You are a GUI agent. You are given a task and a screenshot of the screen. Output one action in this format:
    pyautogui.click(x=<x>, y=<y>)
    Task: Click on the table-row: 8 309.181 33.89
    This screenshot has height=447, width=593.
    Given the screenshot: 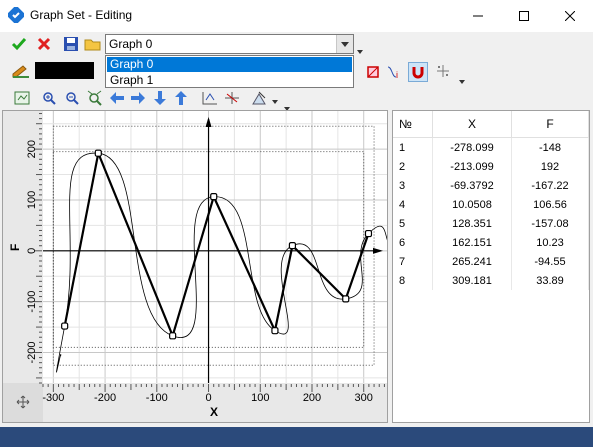 What is the action you would take?
    pyautogui.click(x=491, y=280)
    